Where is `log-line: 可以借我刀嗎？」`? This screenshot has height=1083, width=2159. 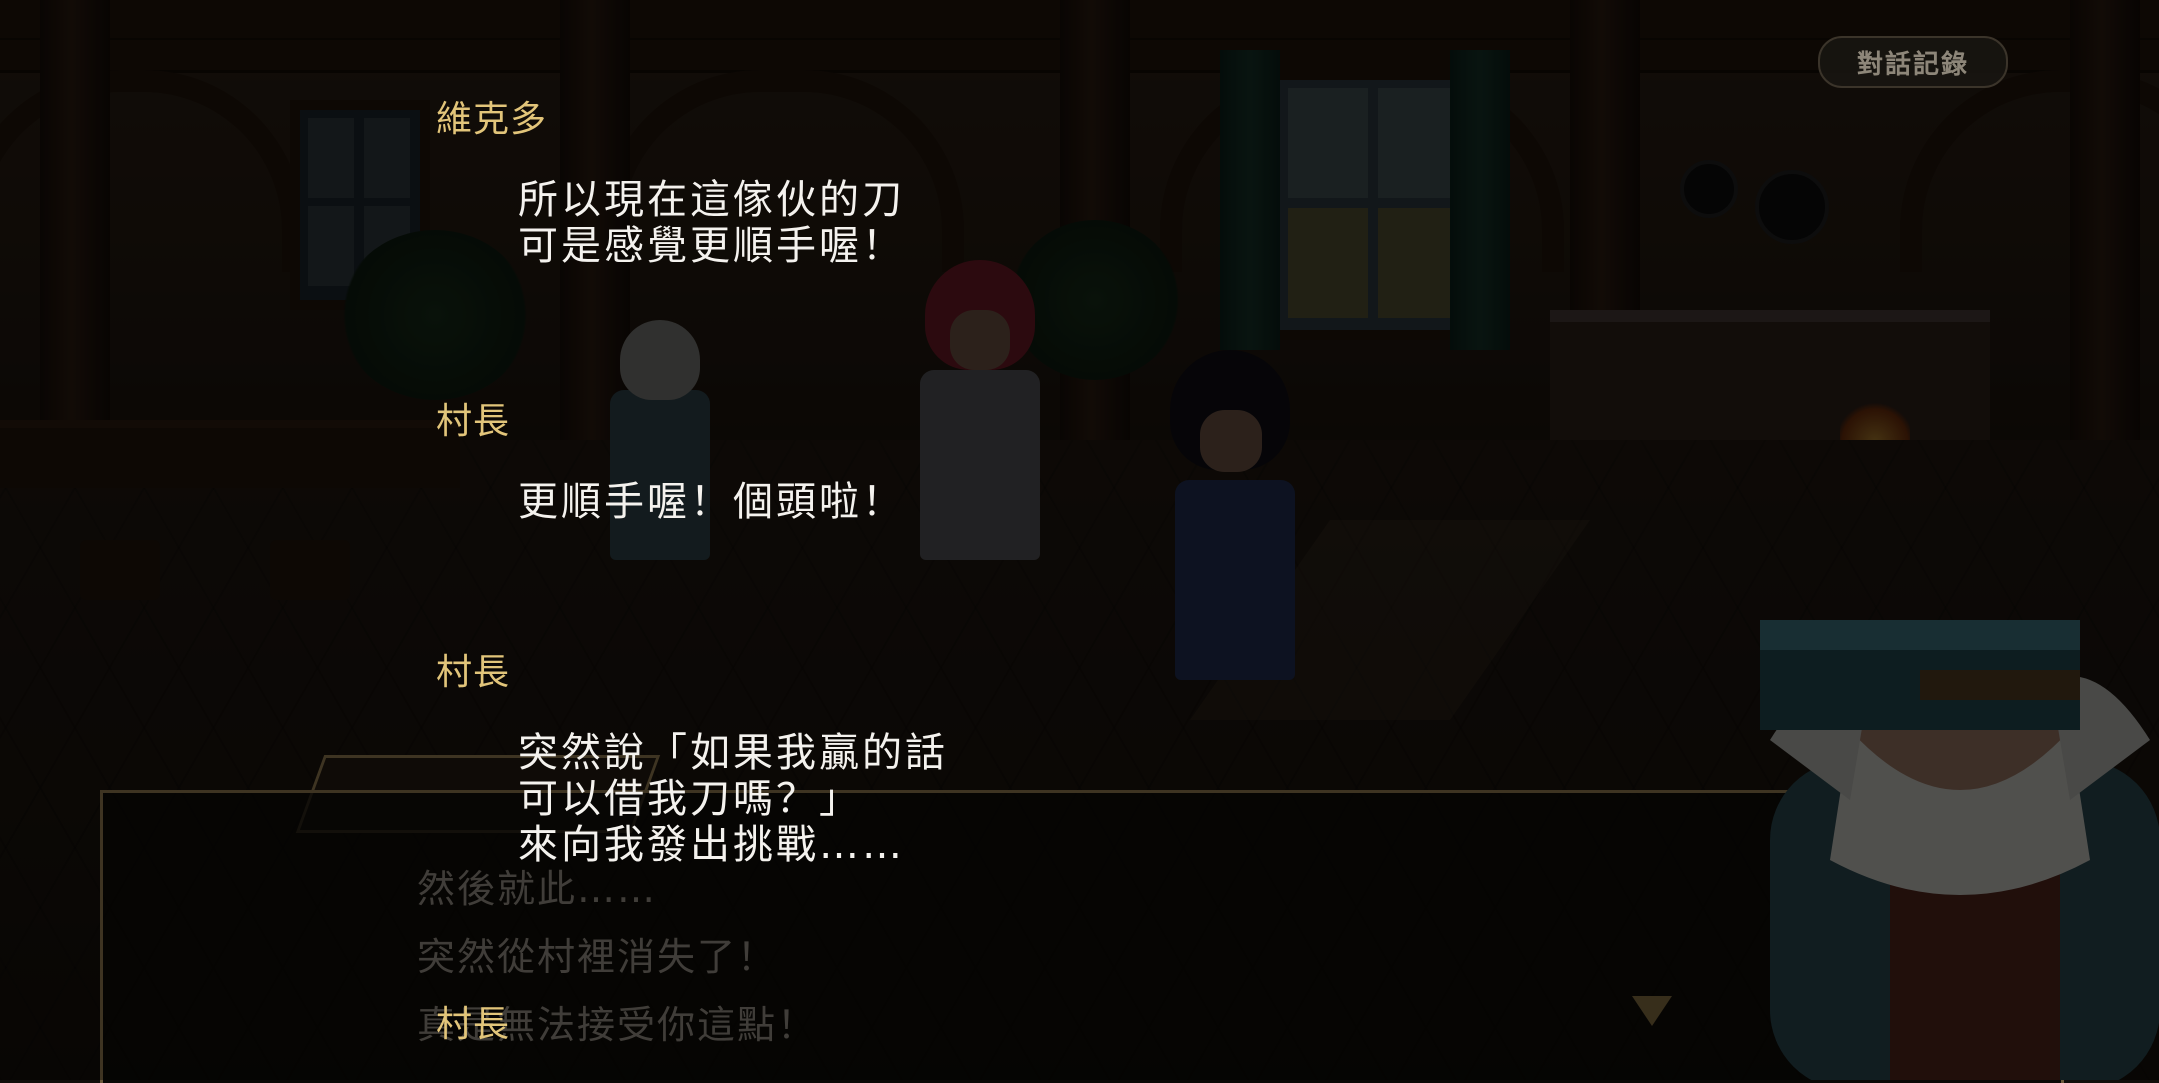 log-line: 可以借我刀嗎？」 is located at coordinates (690, 799).